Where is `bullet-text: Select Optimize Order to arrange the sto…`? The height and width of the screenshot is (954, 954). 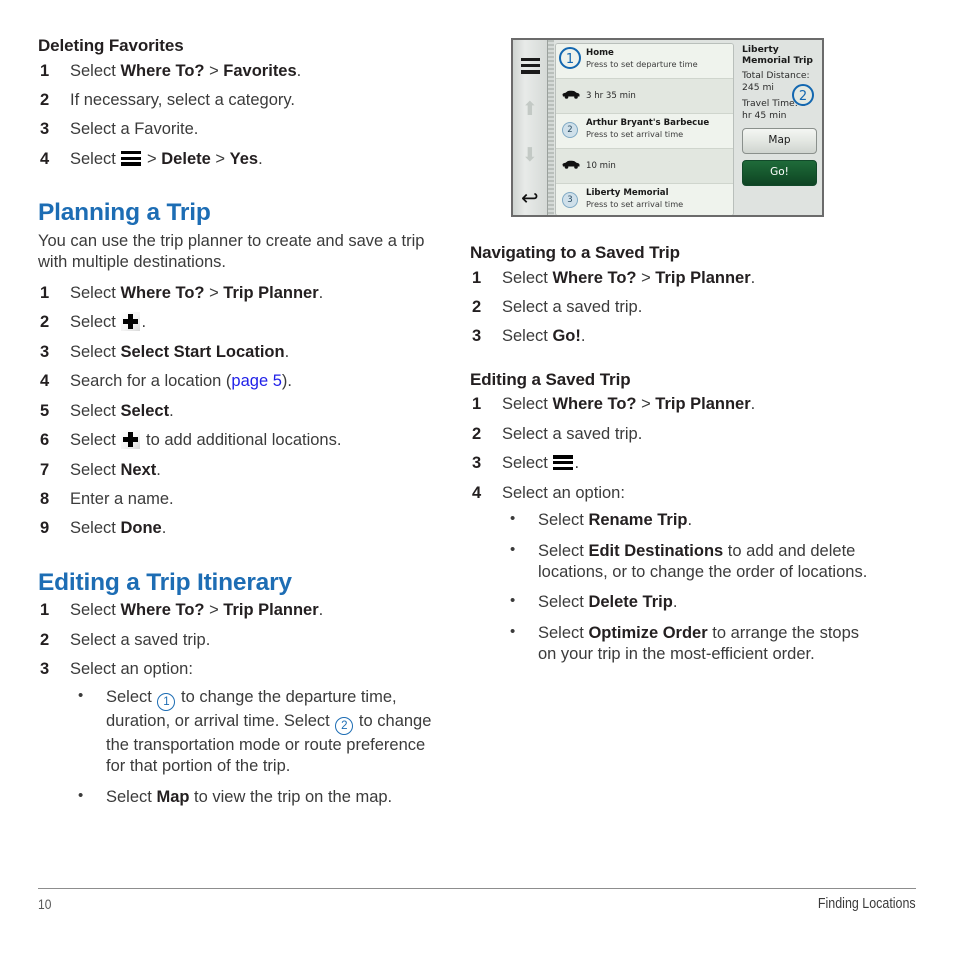
bullet-text: Select Optimize Order to arrange the sto… is located at coordinates (698, 643).